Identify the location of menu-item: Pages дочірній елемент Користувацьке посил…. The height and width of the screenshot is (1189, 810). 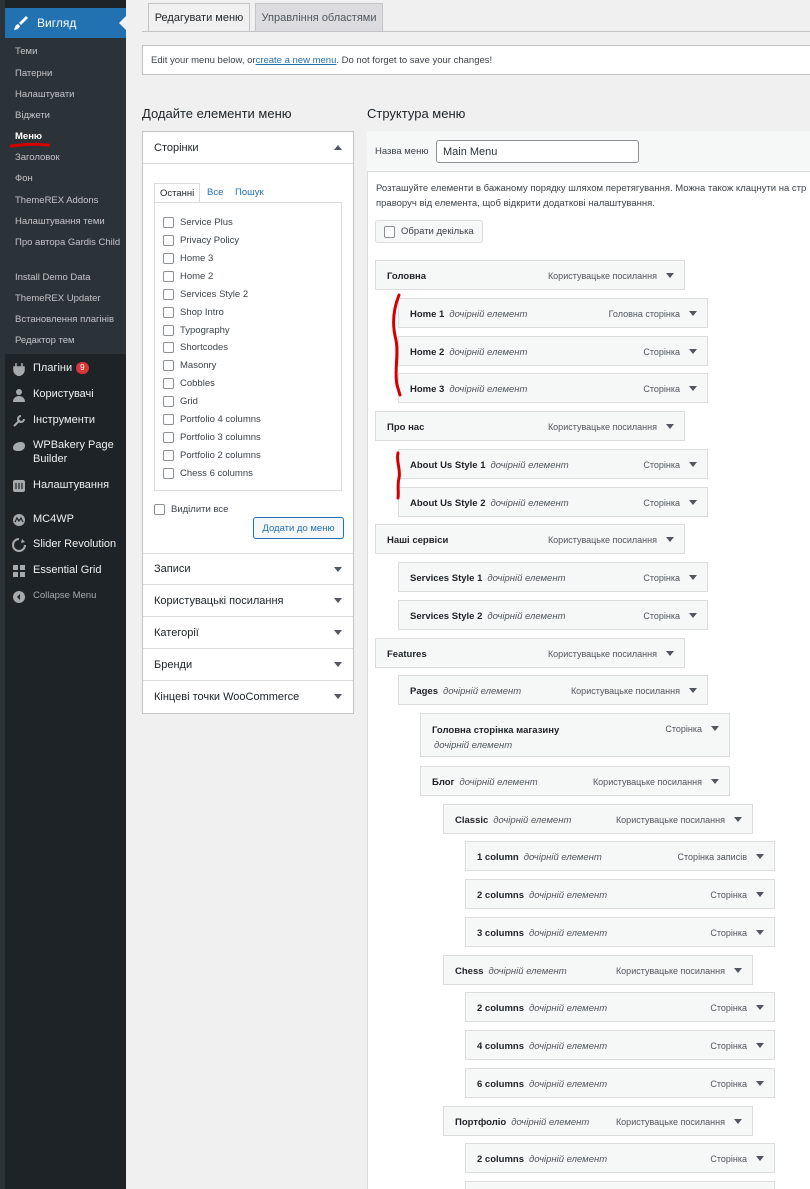
(553, 690).